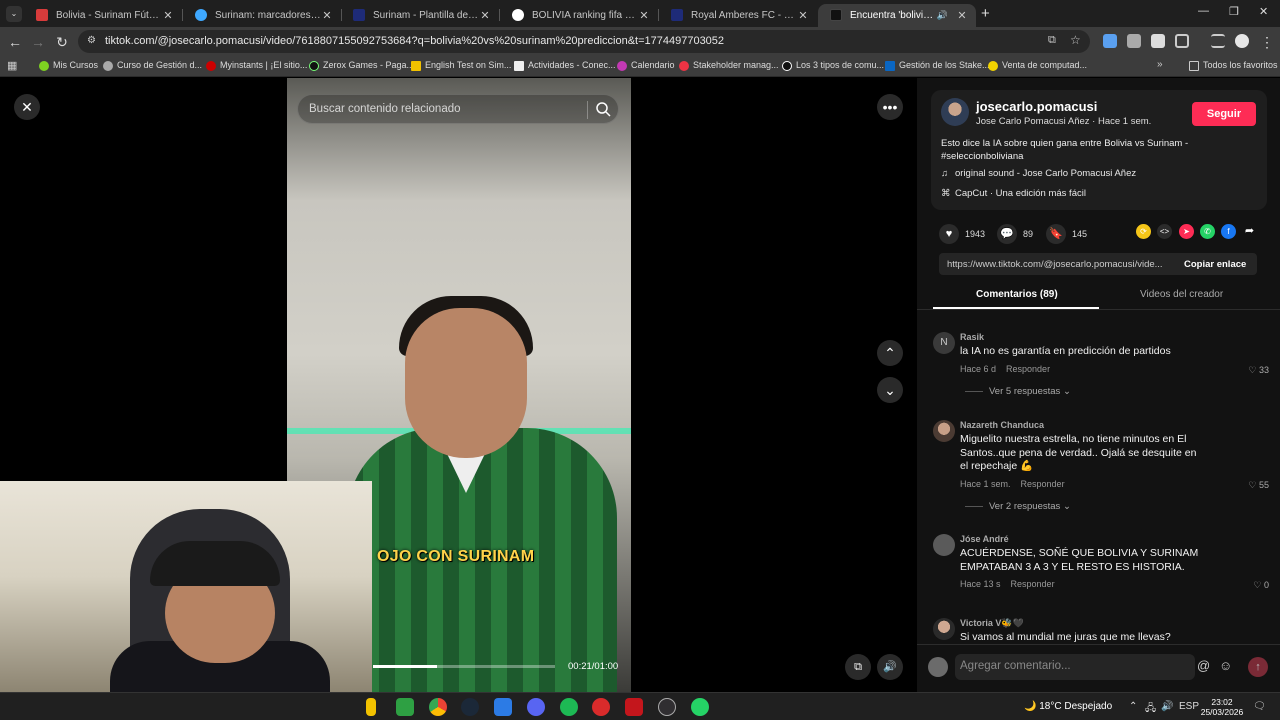 The image size is (1280, 720). Describe the element at coordinates (68, 67) in the screenshot. I see `bookmark-item: Mis Cursos` at that location.